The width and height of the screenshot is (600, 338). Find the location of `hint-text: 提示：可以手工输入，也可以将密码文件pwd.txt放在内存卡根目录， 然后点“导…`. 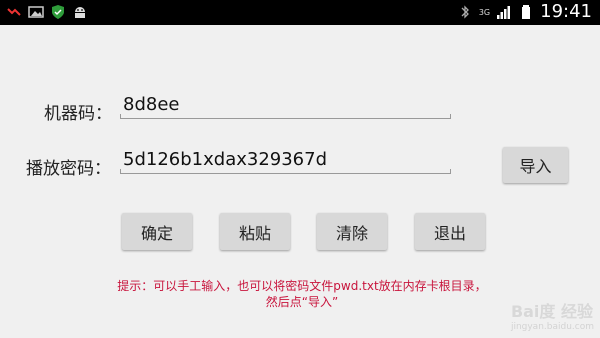

hint-text: 提示：可以手工输入，也可以将密码文件pwd.txt放在内存卡根目录， 然后点“导… is located at coordinates (302, 294).